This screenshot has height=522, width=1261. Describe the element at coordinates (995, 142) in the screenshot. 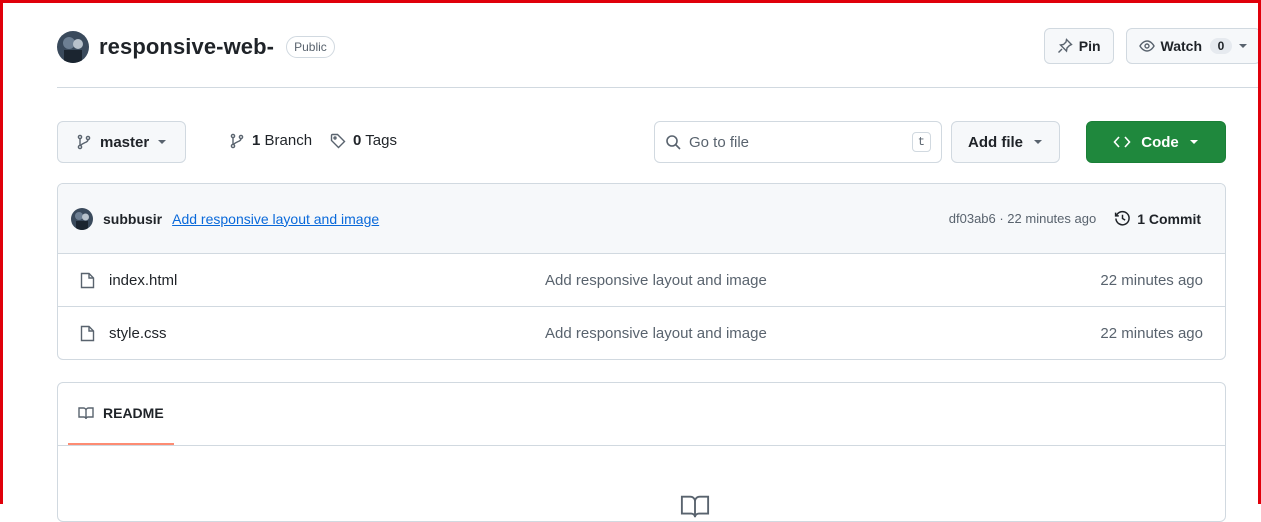

I see `add-file-label: Add file` at that location.